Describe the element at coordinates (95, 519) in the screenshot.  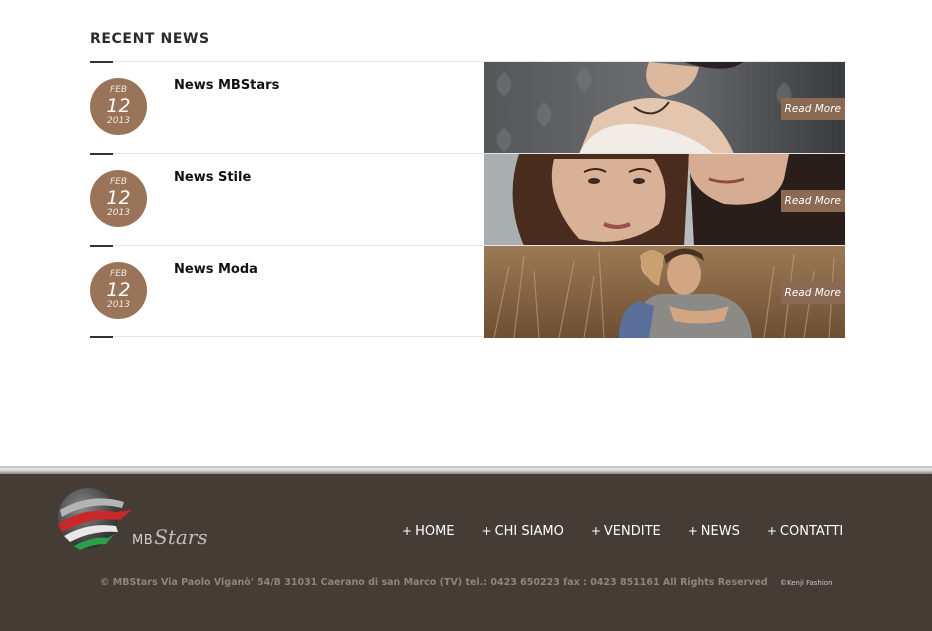
I see `globe-logo-icon` at that location.